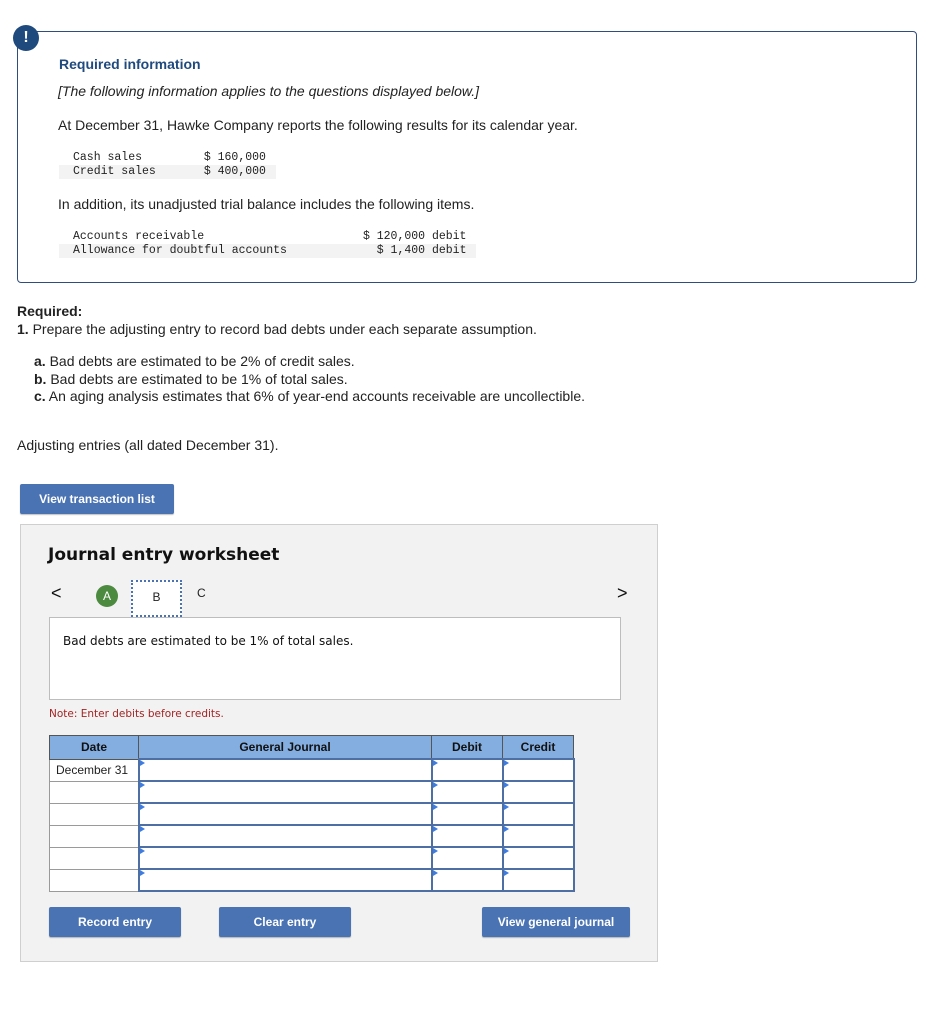 This screenshot has width=941, height=1024. I want to click on chevron-right-icon: >, so click(622, 593).